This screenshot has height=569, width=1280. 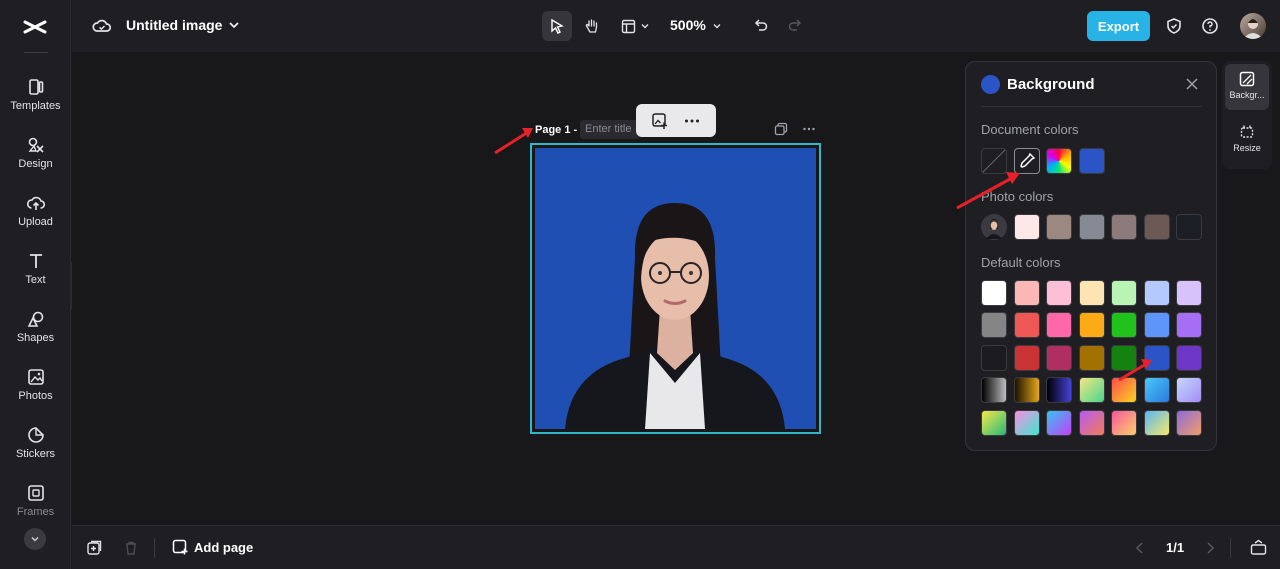 I want to click on document-title: Untitled image, so click(x=174, y=25).